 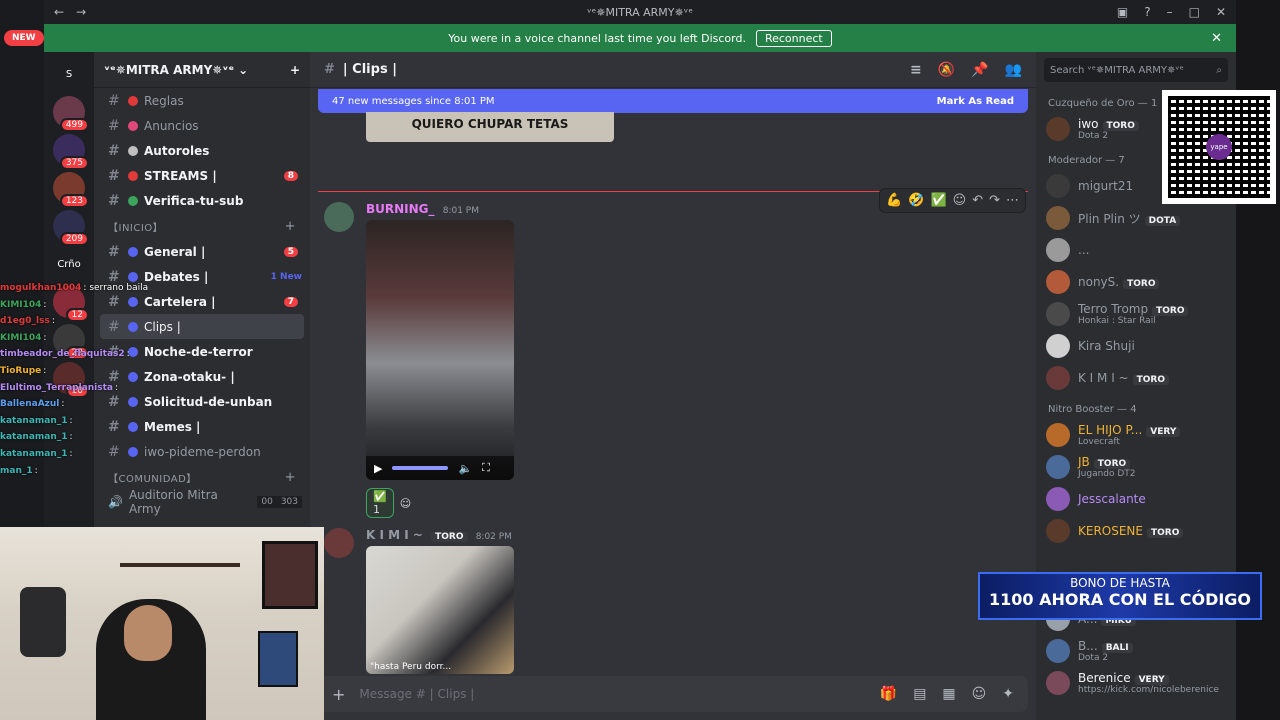 I want to click on help-icon: ?, so click(x=1147, y=12).